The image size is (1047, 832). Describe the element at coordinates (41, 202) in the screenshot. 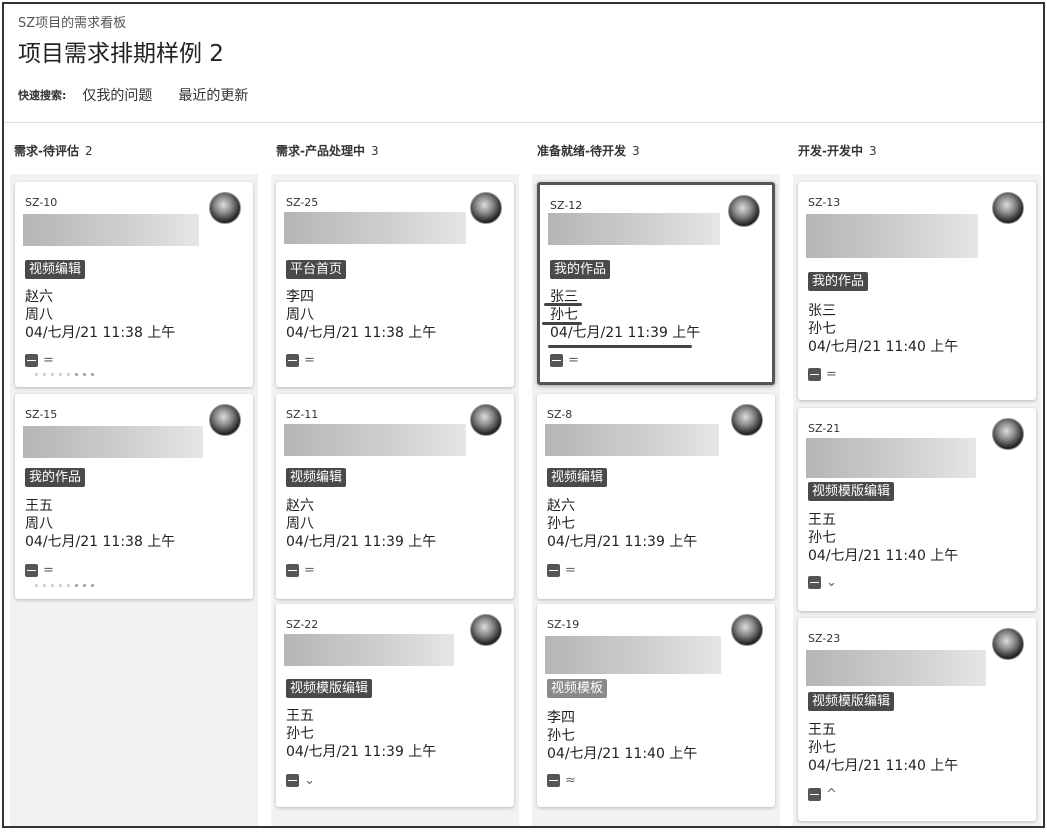

I see `issue-key: SZ-10` at that location.